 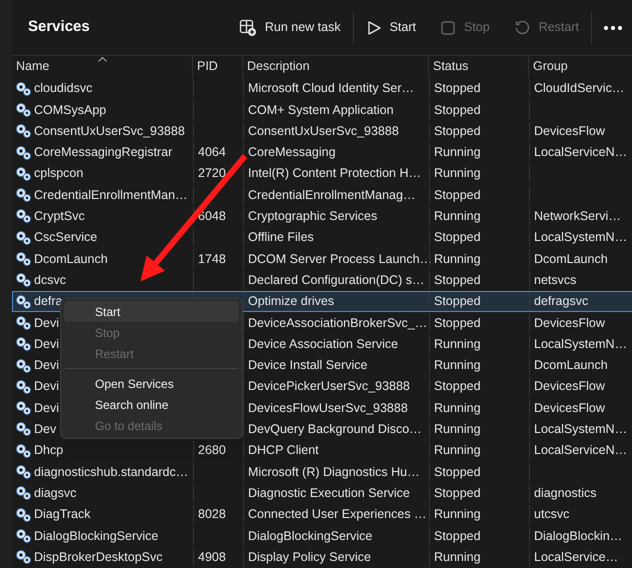 What do you see at coordinates (309, 557) in the screenshot?
I see `table-cell-text: Display Policy Service` at bounding box center [309, 557].